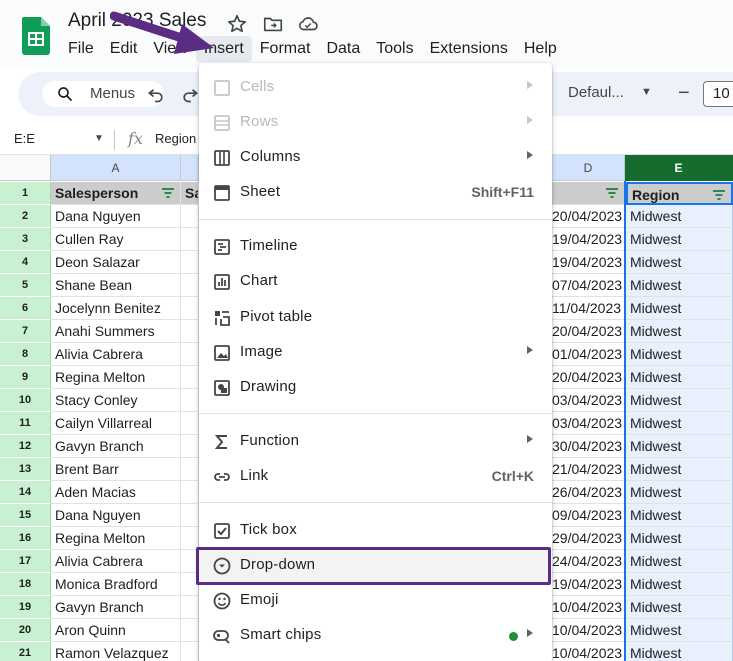 The image size is (733, 661). I want to click on undo-icon, so click(156, 94).